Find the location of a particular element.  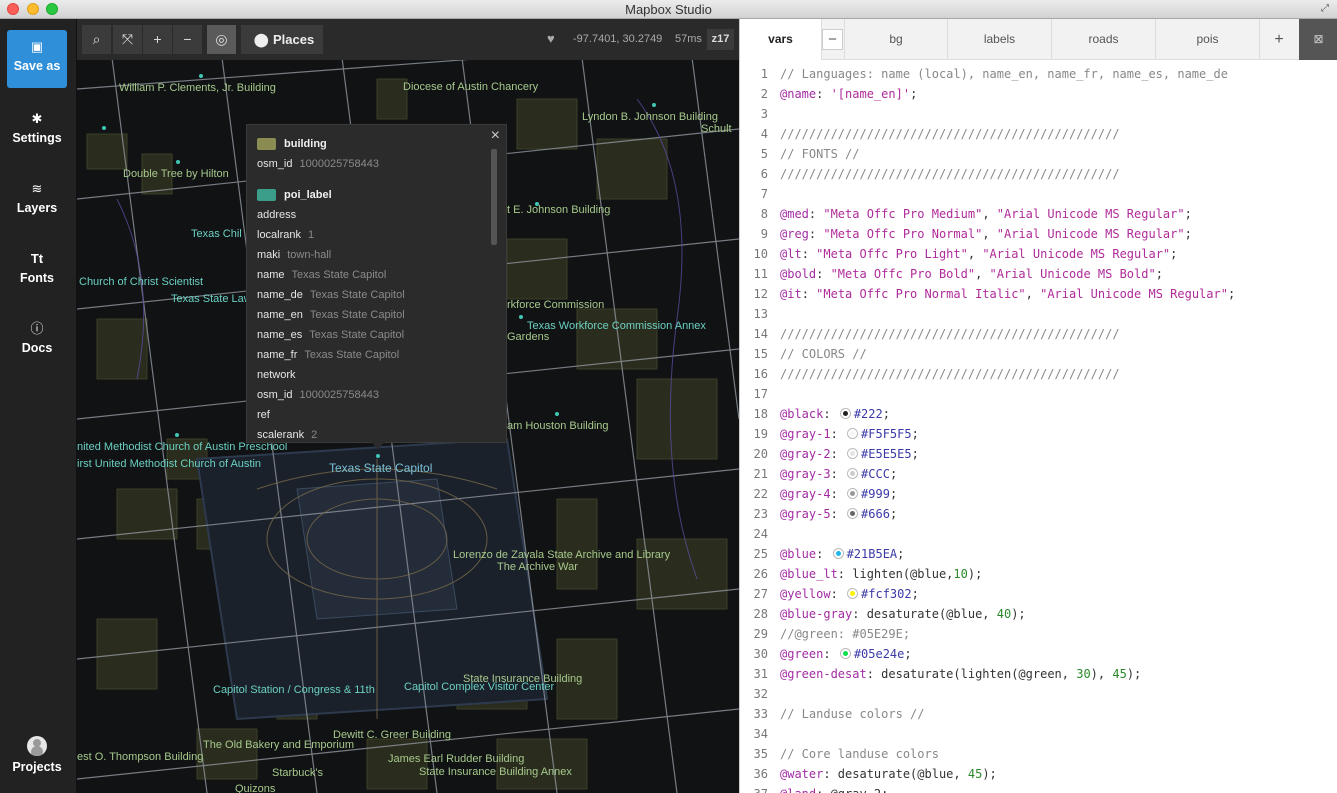

plus-icon: + is located at coordinates (157, 39).